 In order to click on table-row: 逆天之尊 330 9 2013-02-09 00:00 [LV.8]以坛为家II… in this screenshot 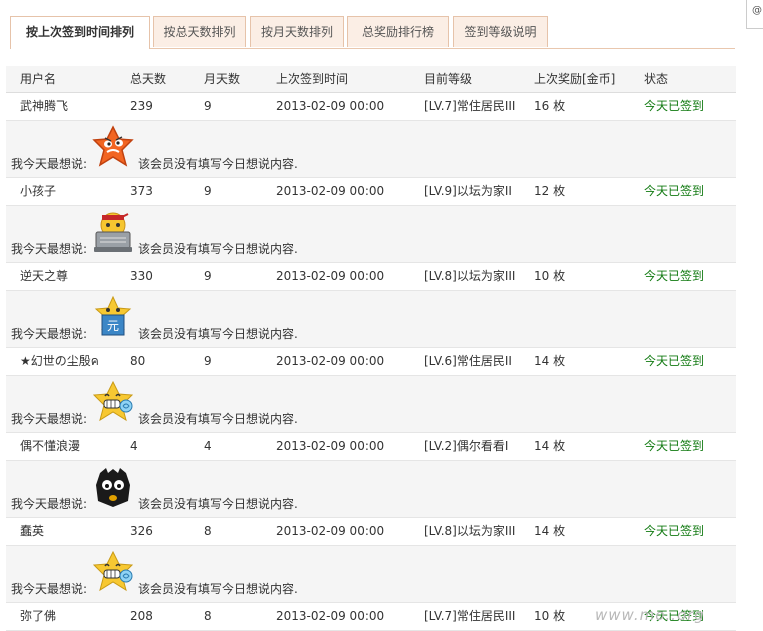, I will do `click(371, 277)`.